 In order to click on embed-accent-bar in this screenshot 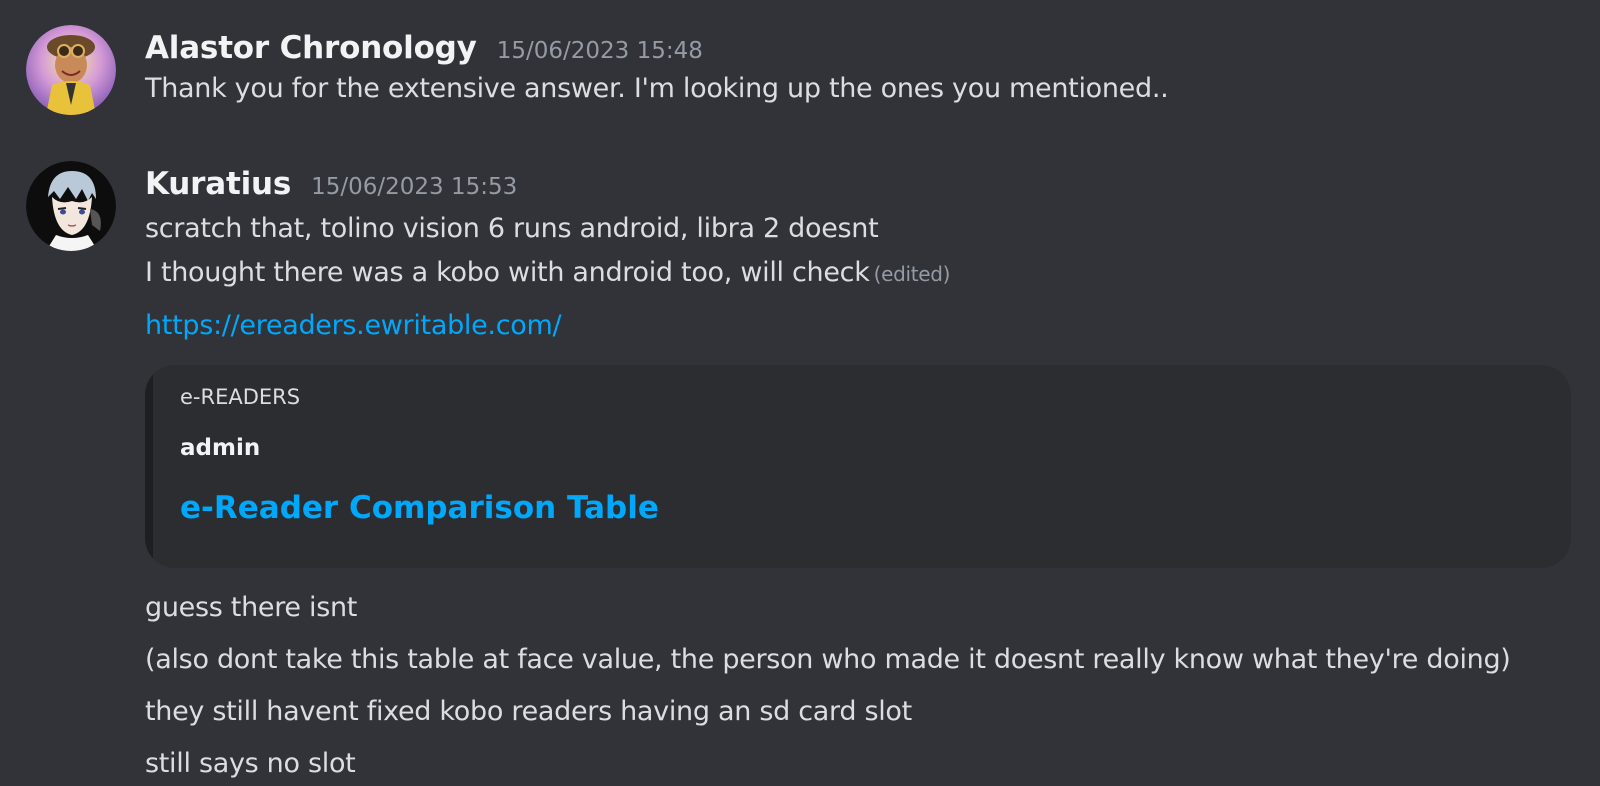, I will do `click(149, 466)`.